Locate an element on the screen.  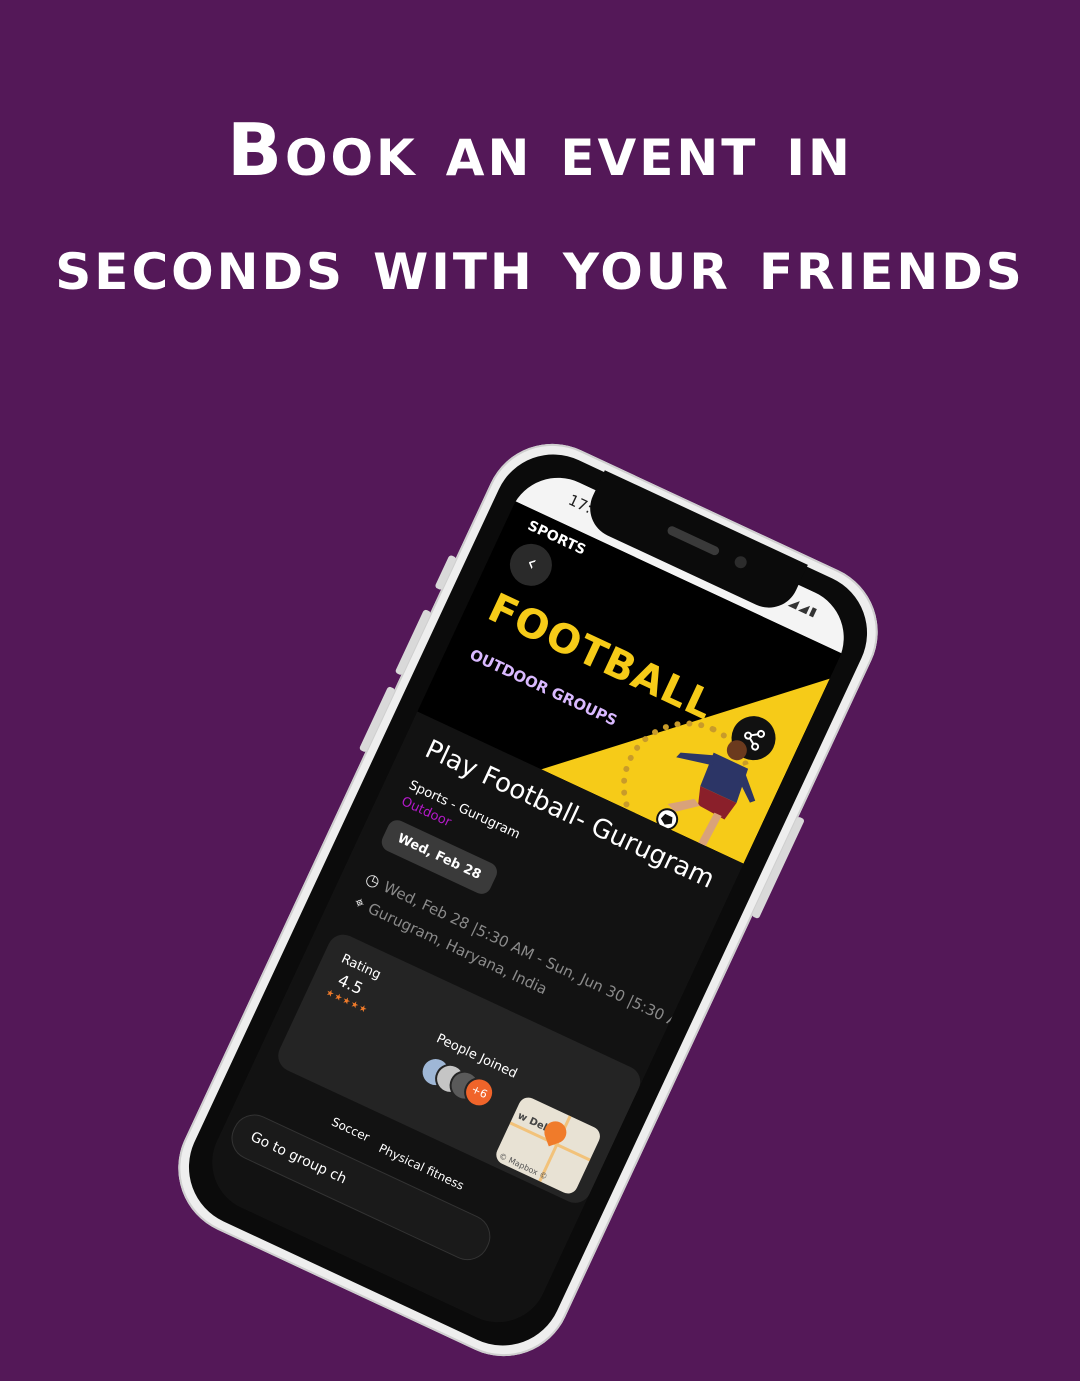
headline-line-1: Book an event in is located at coordinates (540, 150).